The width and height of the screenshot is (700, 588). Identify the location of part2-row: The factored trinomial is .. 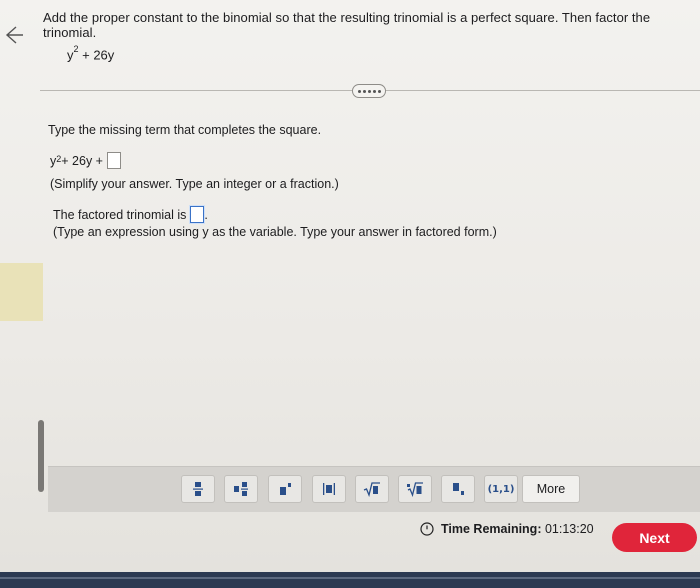
(130, 214).